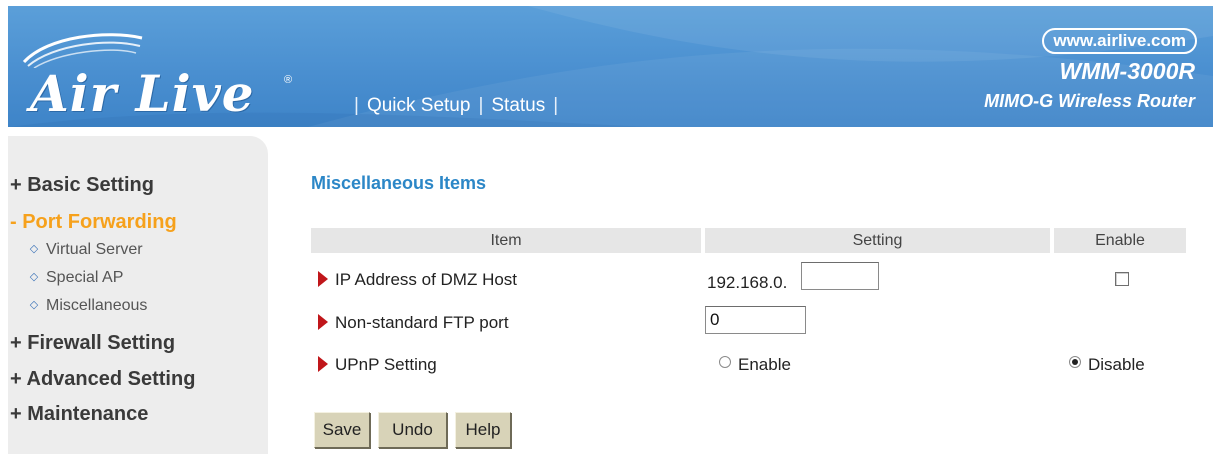  I want to click on nav-status-link: Status, so click(518, 105).